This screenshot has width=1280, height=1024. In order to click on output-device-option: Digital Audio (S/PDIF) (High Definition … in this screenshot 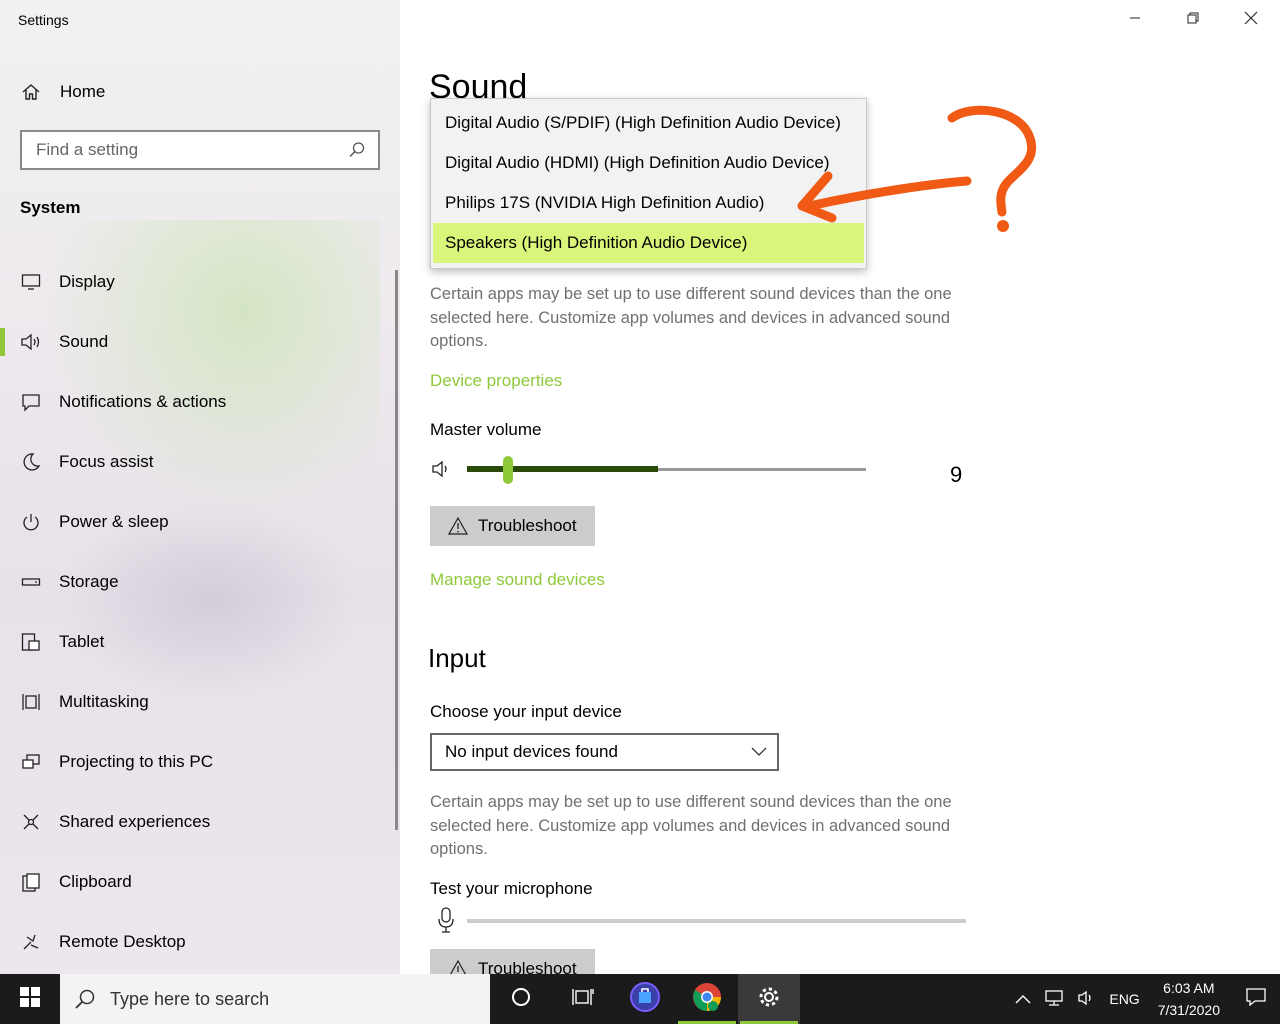, I will do `click(648, 123)`.